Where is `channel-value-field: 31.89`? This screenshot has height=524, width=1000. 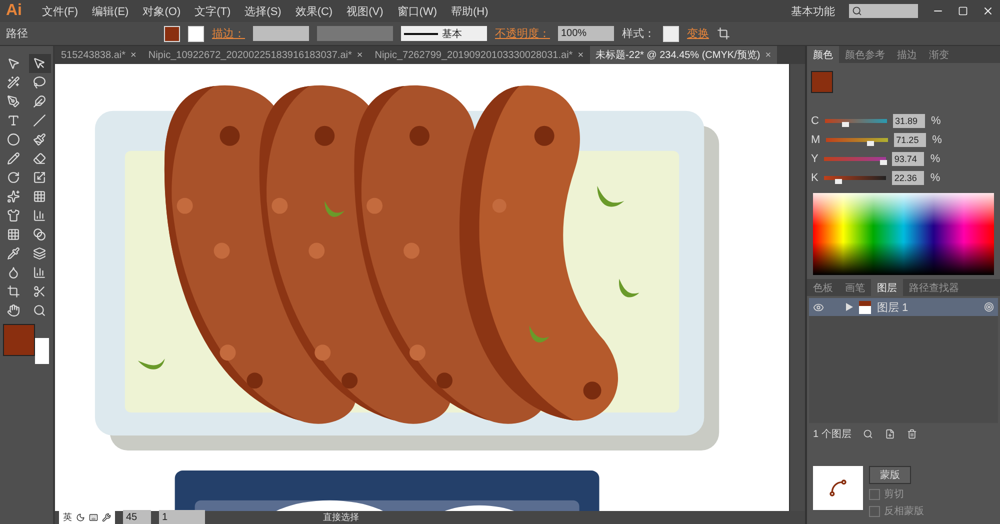
channel-value-field: 31.89 is located at coordinates (908, 121).